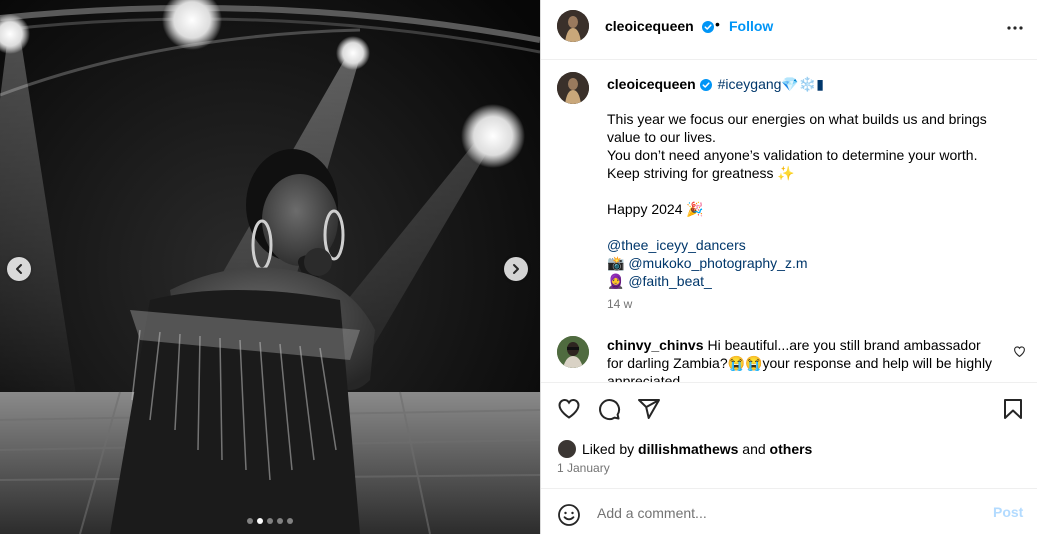  I want to click on post-comment-button: Post, so click(1008, 512).